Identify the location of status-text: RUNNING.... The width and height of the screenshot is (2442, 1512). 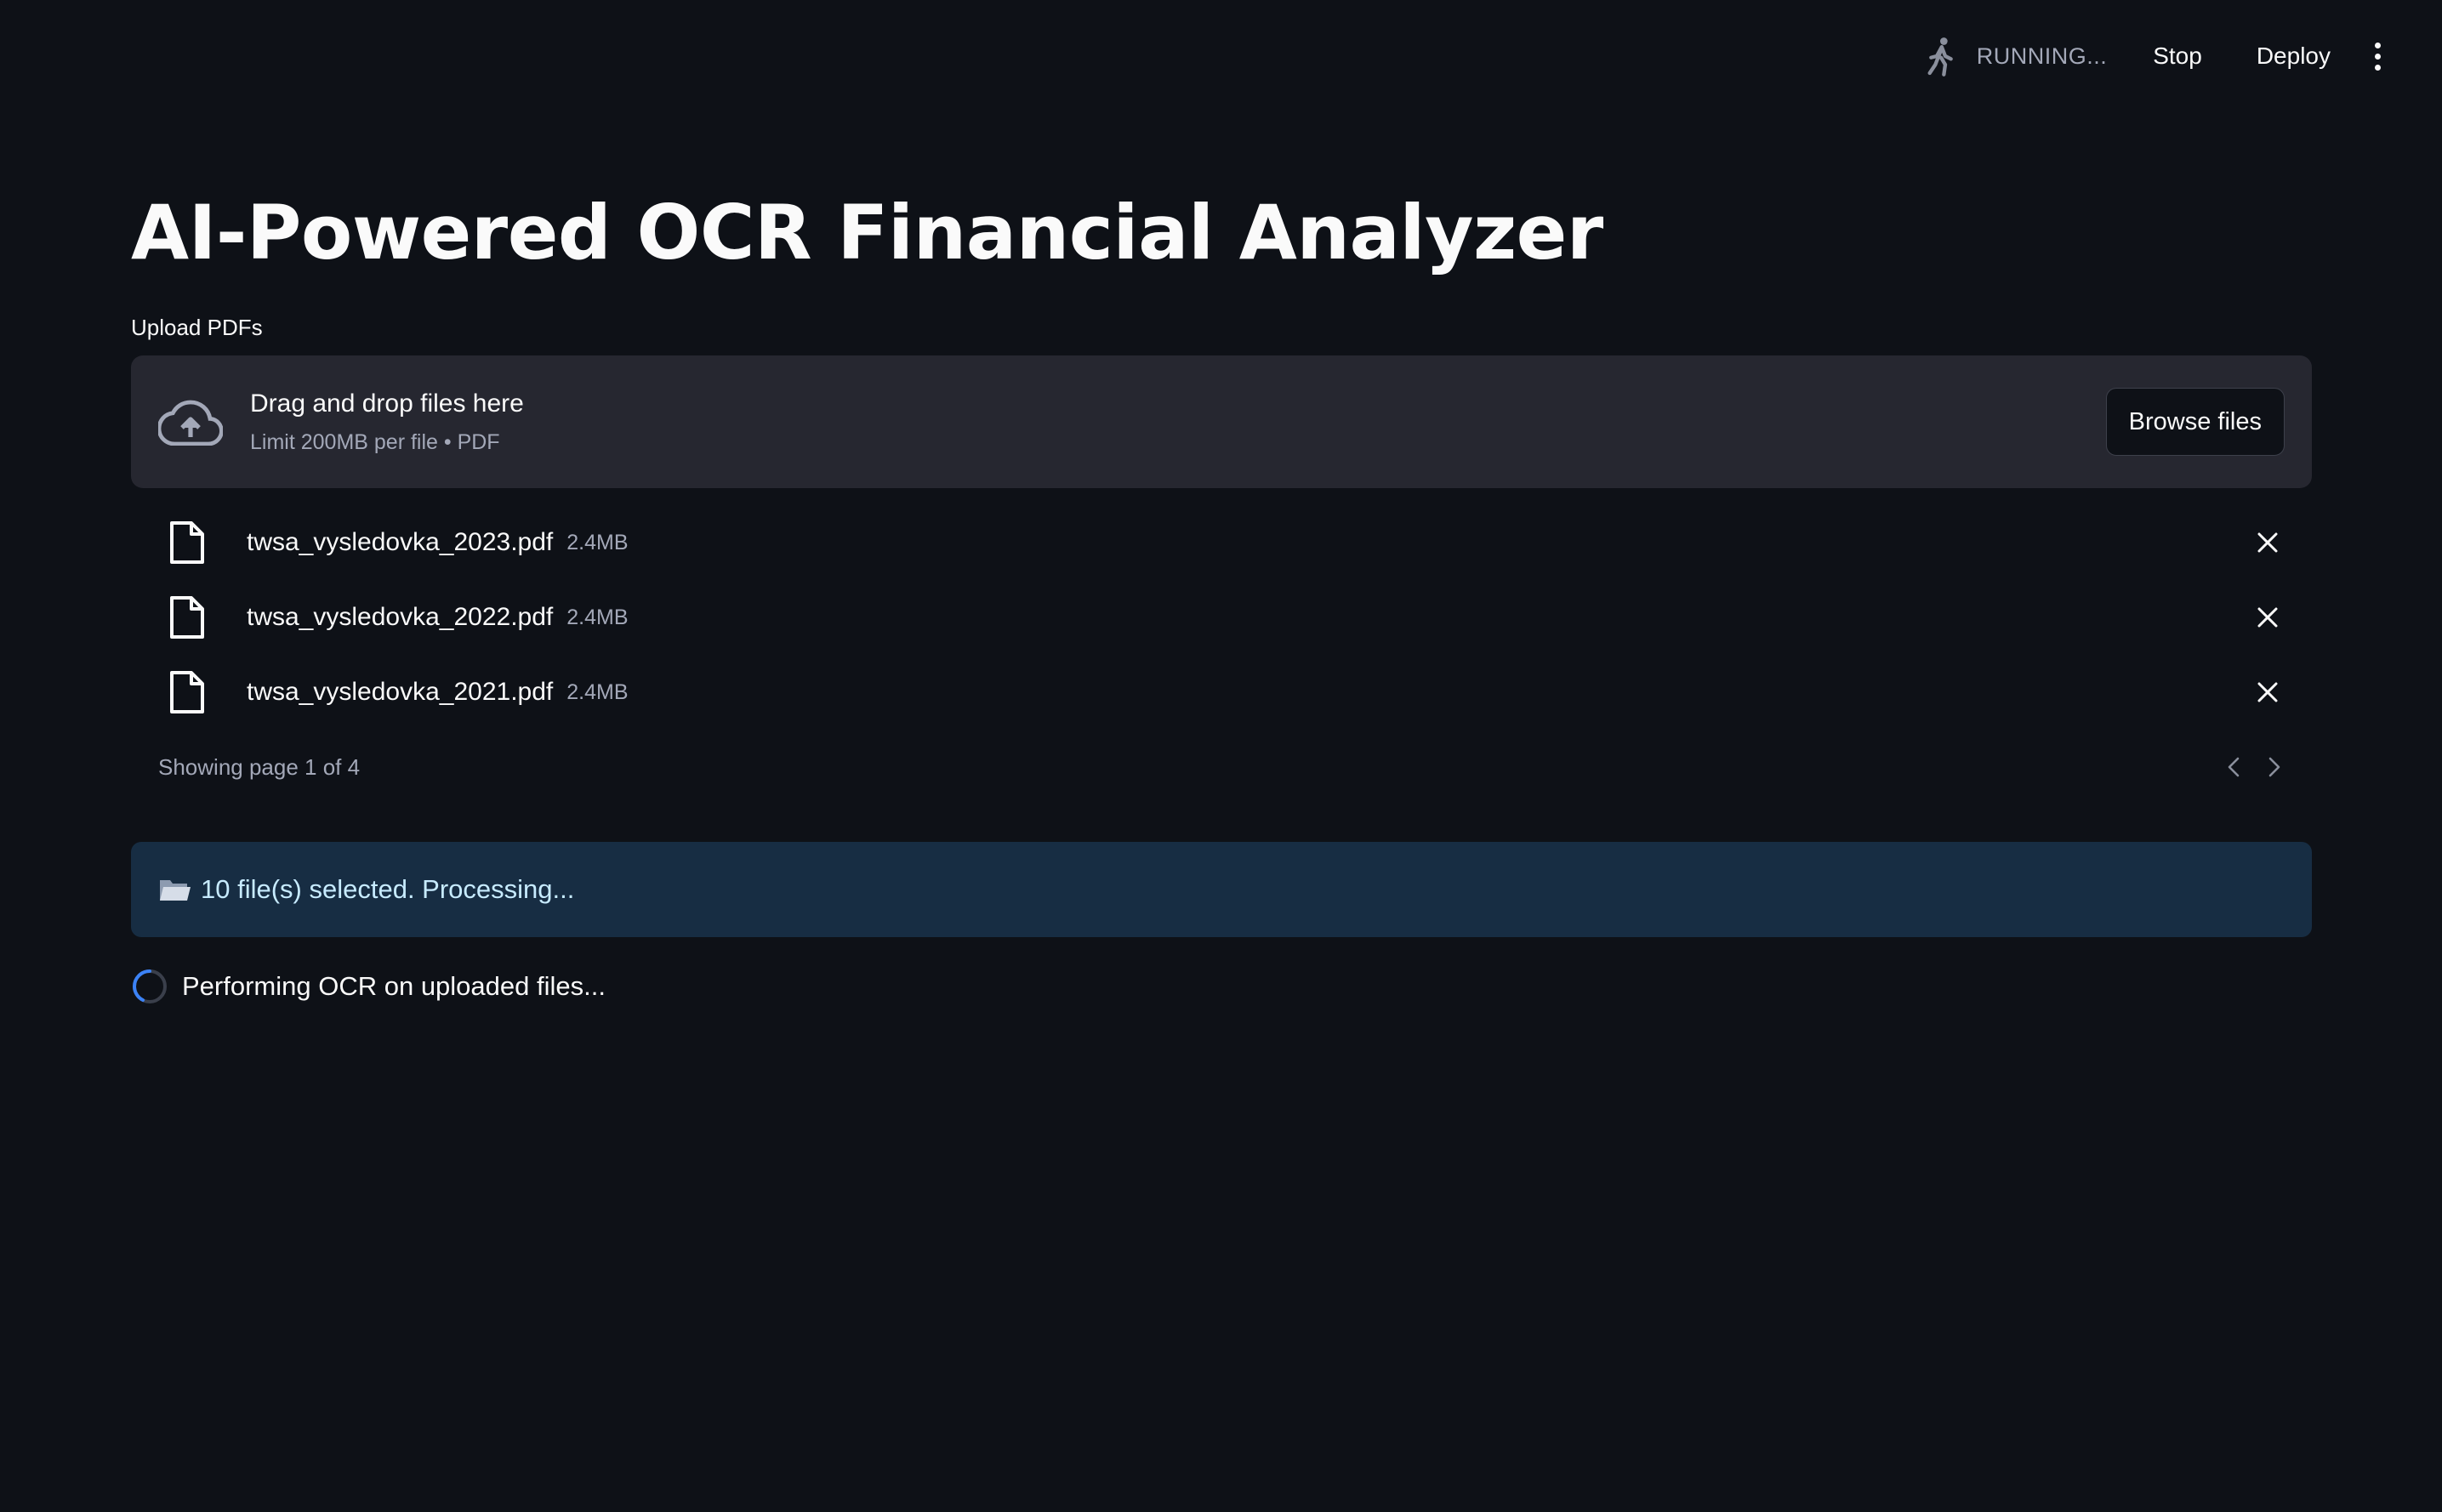
(2042, 56).